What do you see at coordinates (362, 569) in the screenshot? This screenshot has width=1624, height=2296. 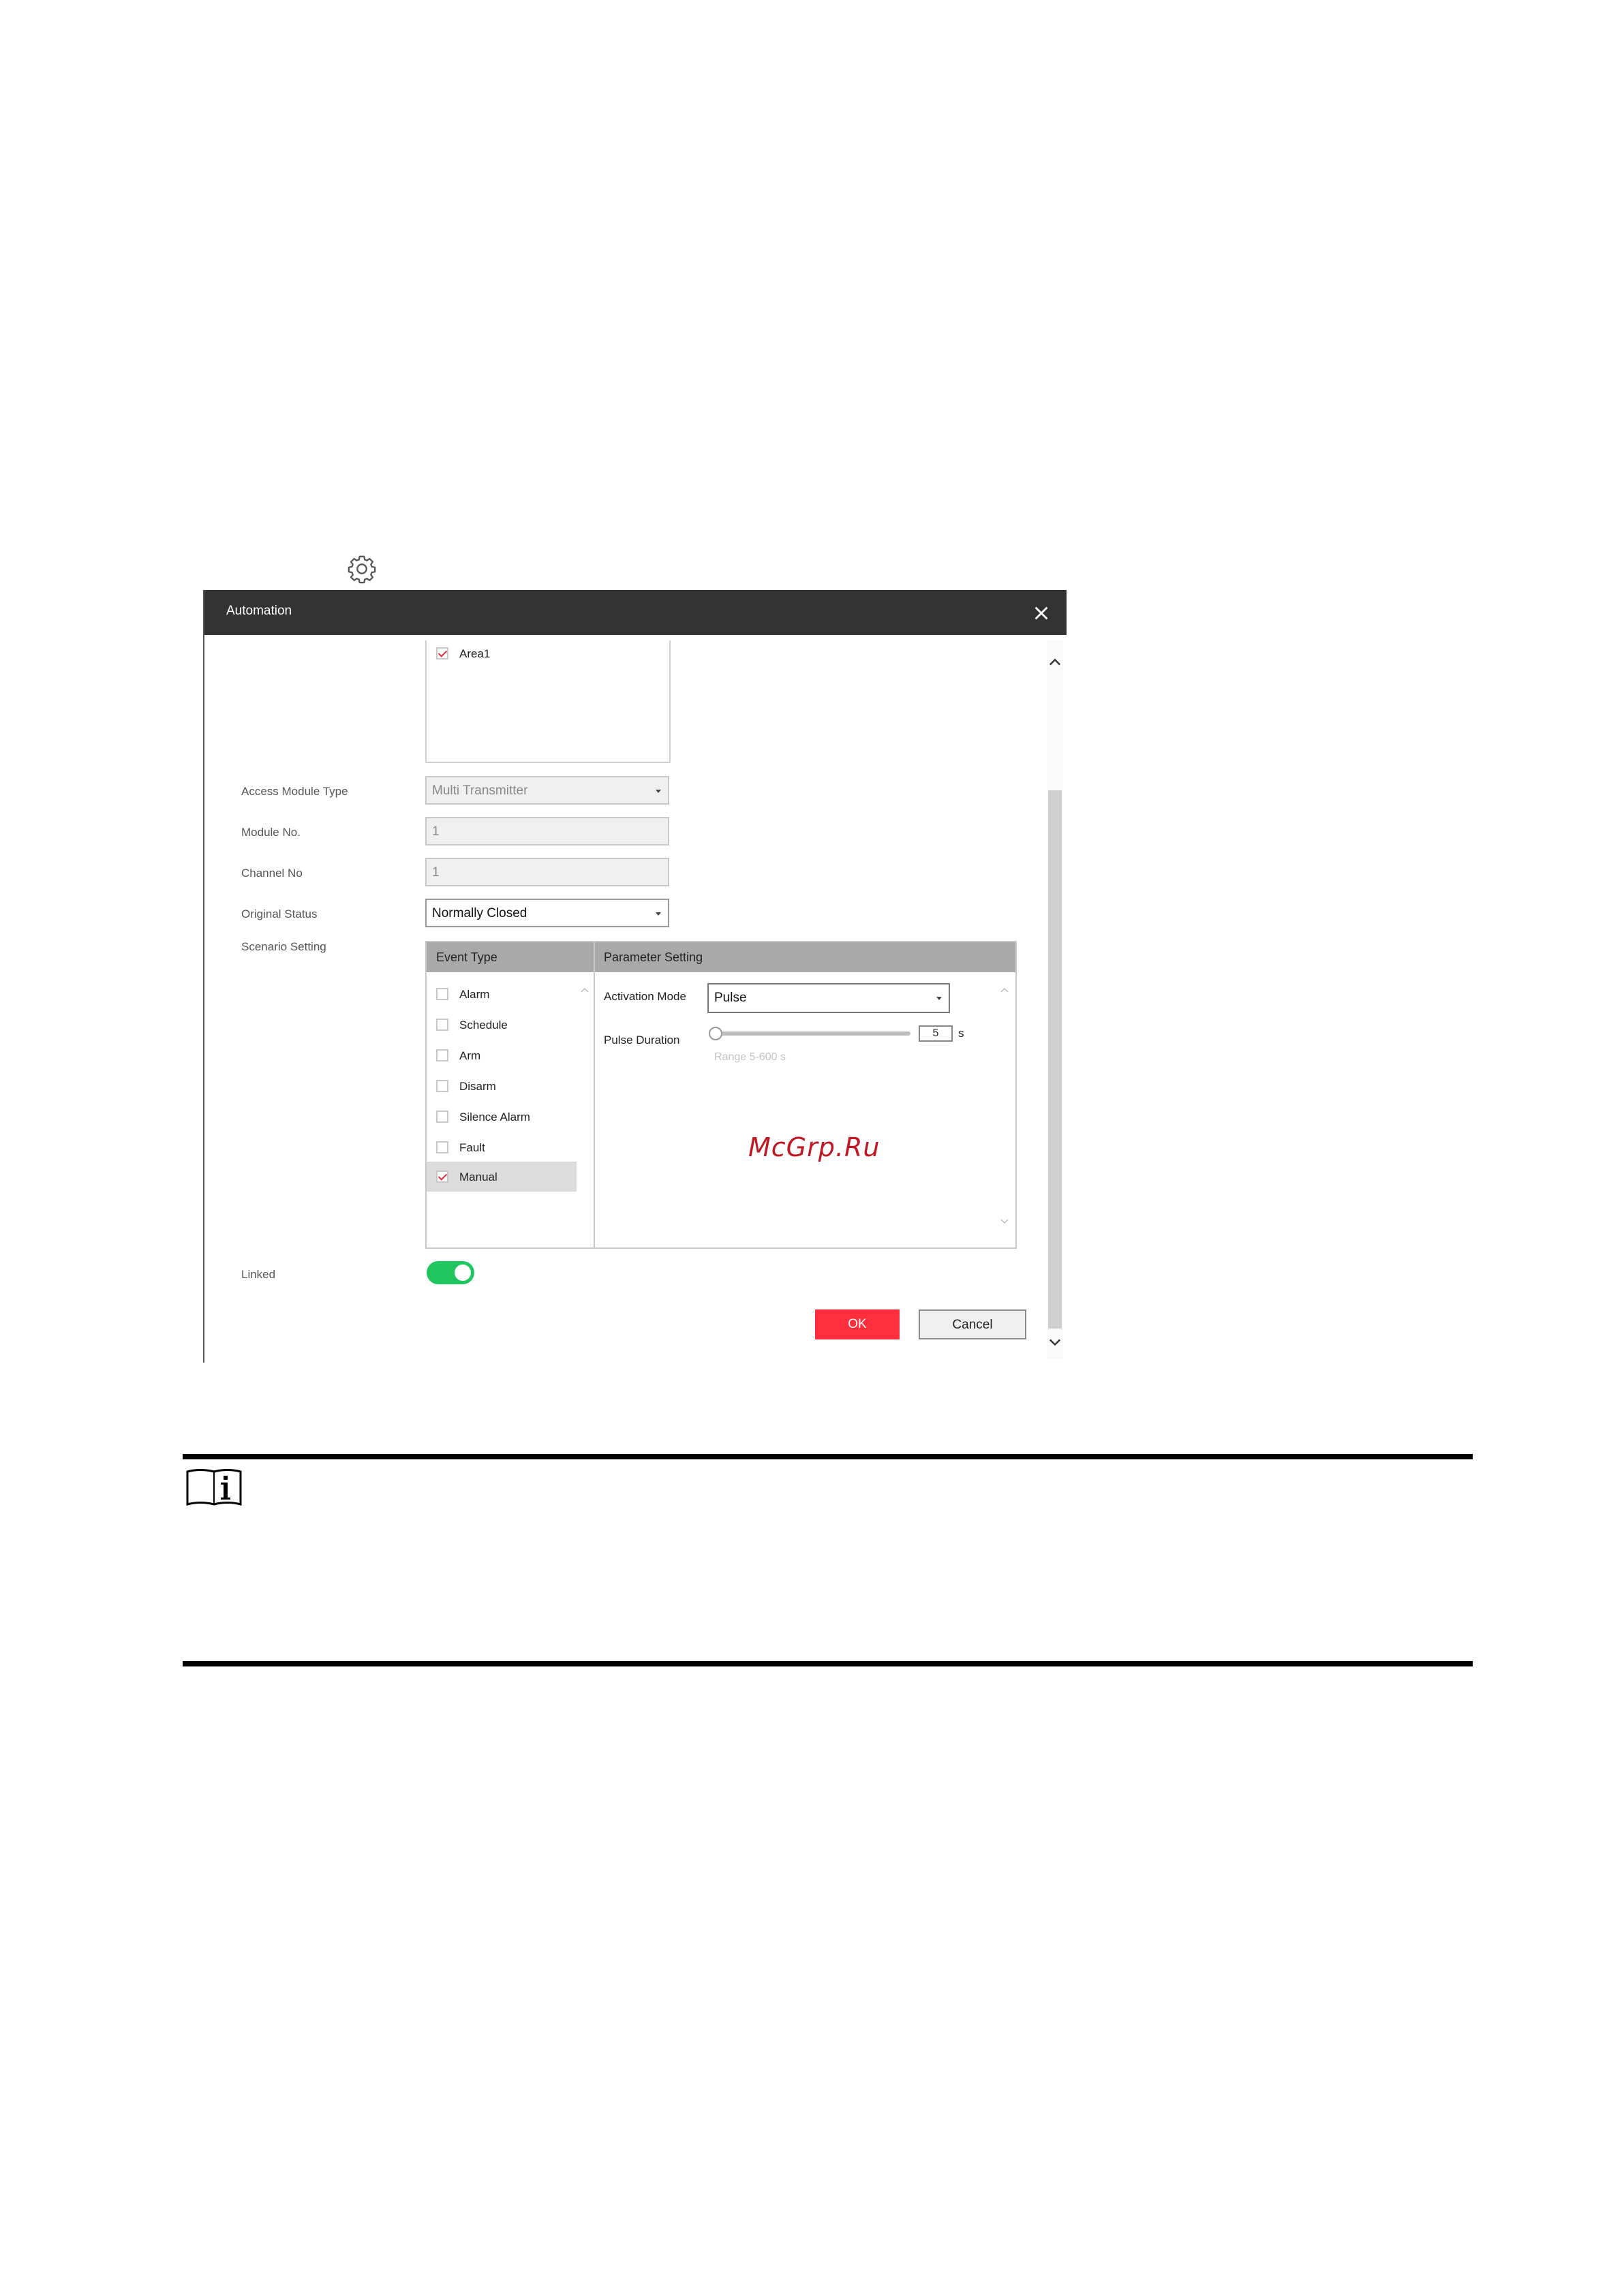 I see `gear-icon` at bounding box center [362, 569].